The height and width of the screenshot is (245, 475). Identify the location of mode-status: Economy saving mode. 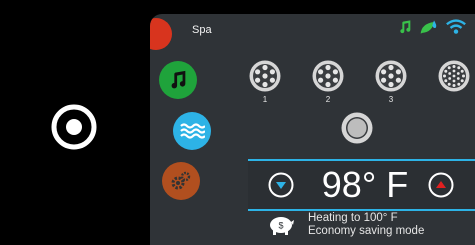
(366, 231).